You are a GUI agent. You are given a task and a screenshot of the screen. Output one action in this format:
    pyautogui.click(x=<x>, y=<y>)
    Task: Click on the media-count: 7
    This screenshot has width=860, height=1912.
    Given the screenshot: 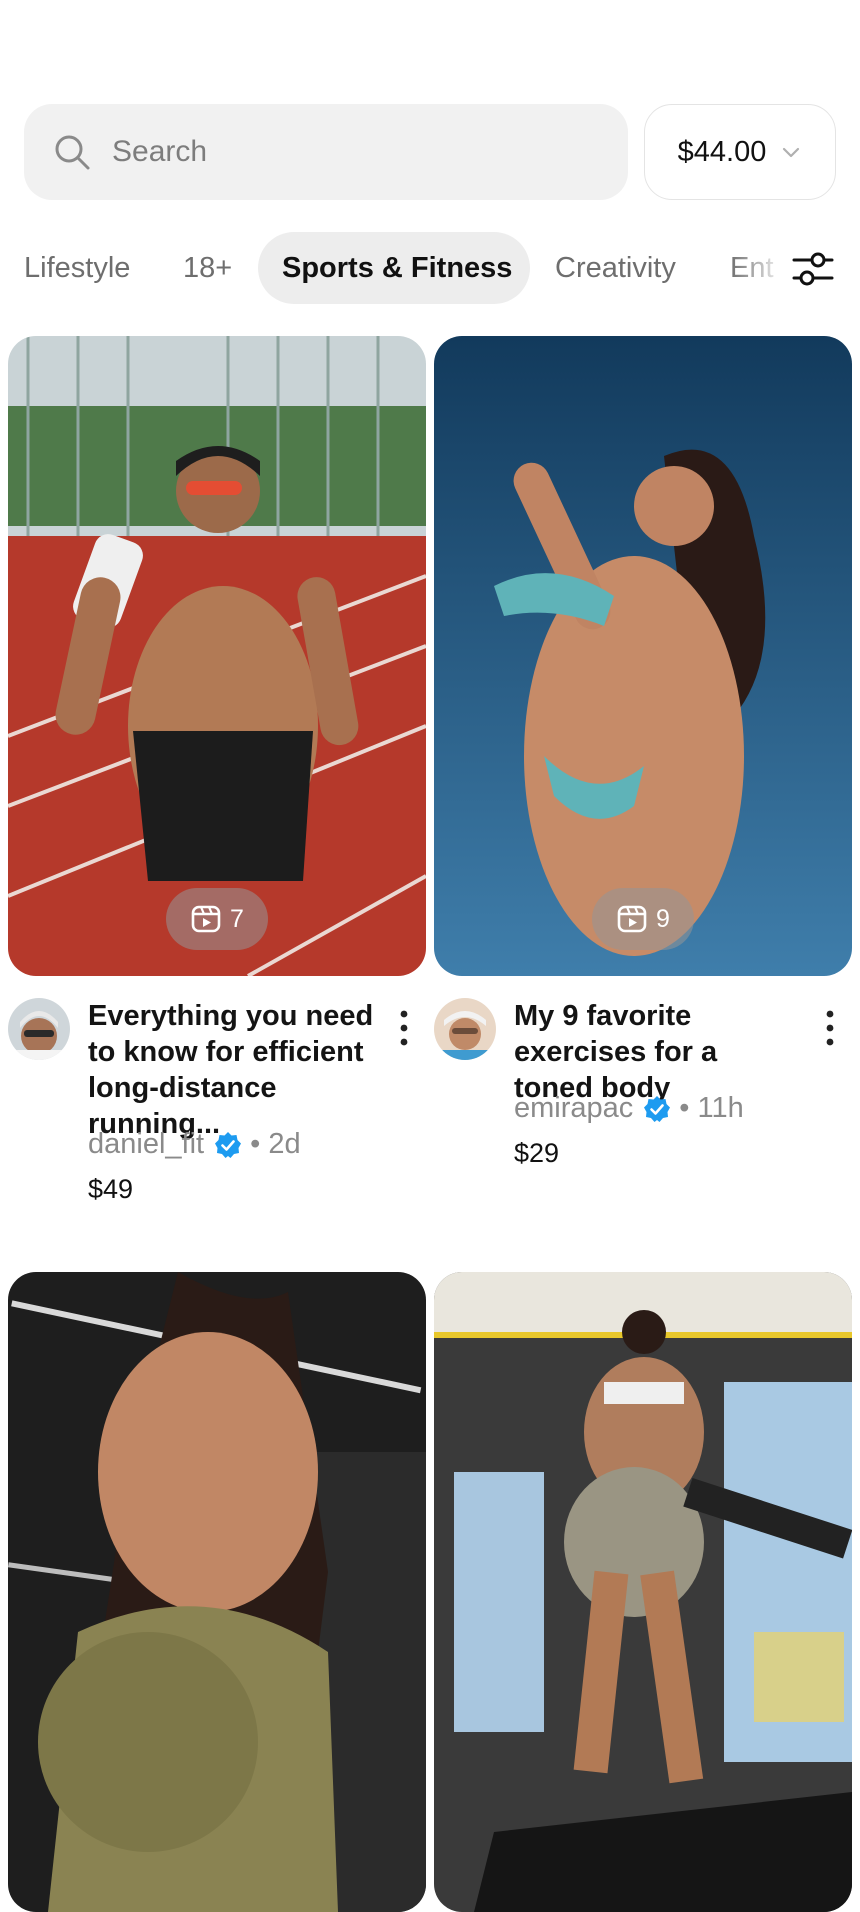 What is the action you would take?
    pyautogui.click(x=237, y=918)
    